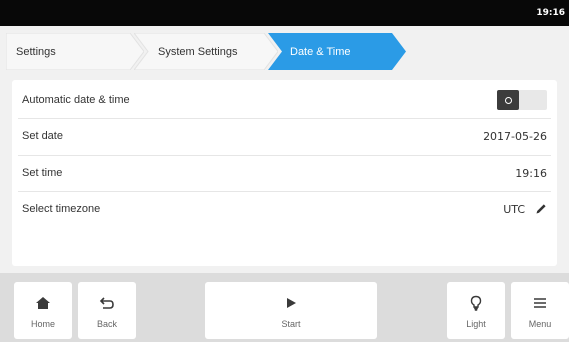  I want to click on set-time-label: Set time, so click(42, 173).